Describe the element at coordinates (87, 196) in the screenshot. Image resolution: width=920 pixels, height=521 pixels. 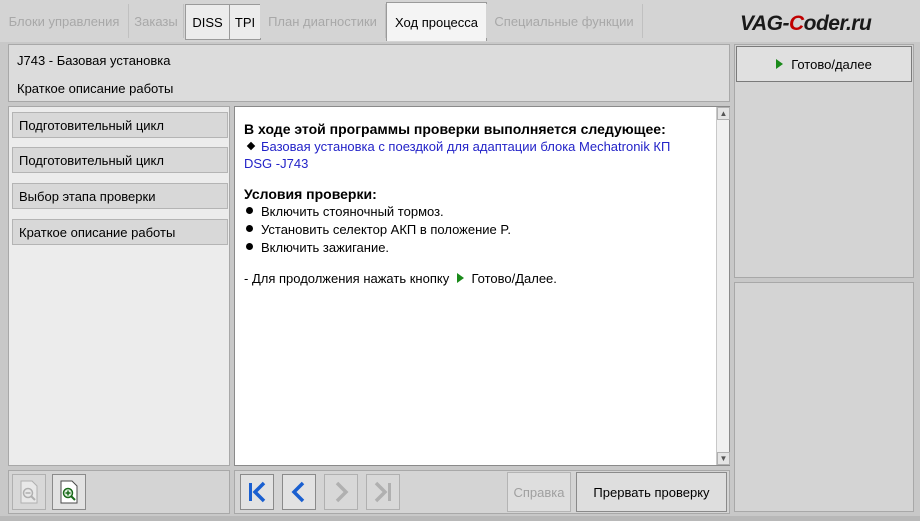
I see `nav-item-label: Выбор этапа проверки` at that location.